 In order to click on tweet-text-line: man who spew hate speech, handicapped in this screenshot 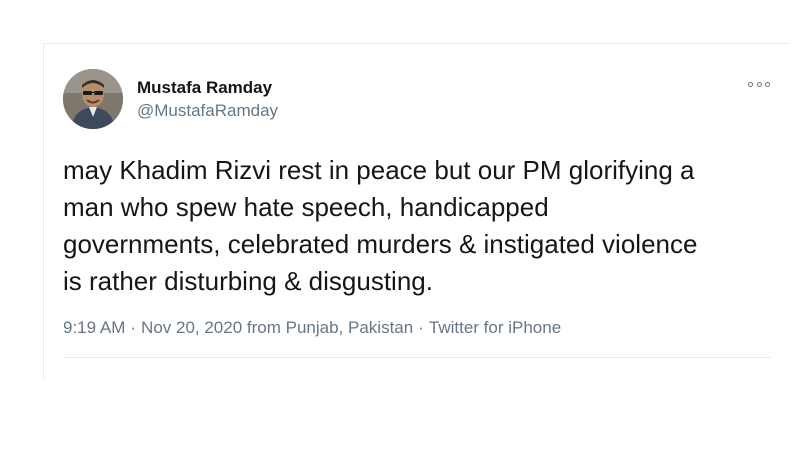, I will do `click(306, 207)`.